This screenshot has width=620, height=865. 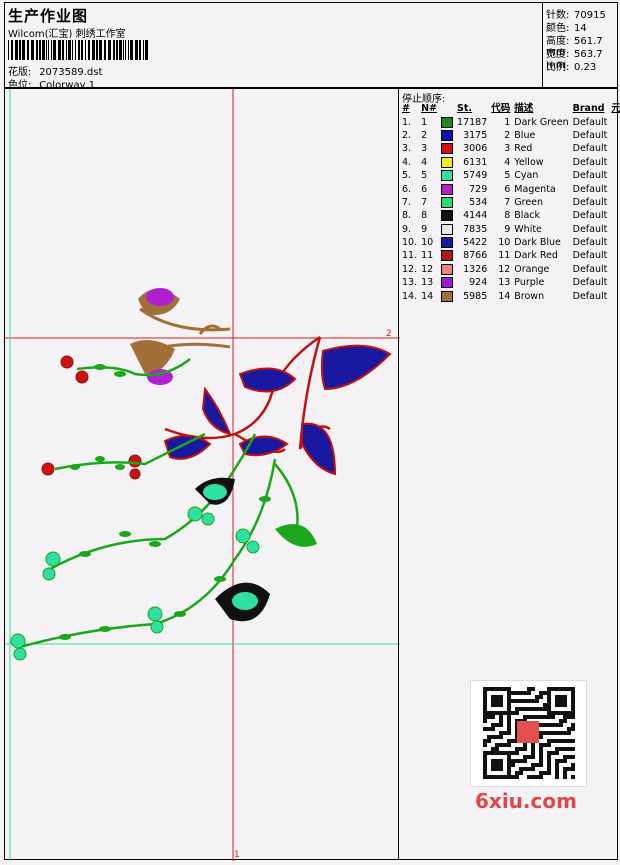 I want to click on stop-needle: 13, so click(x=427, y=283).